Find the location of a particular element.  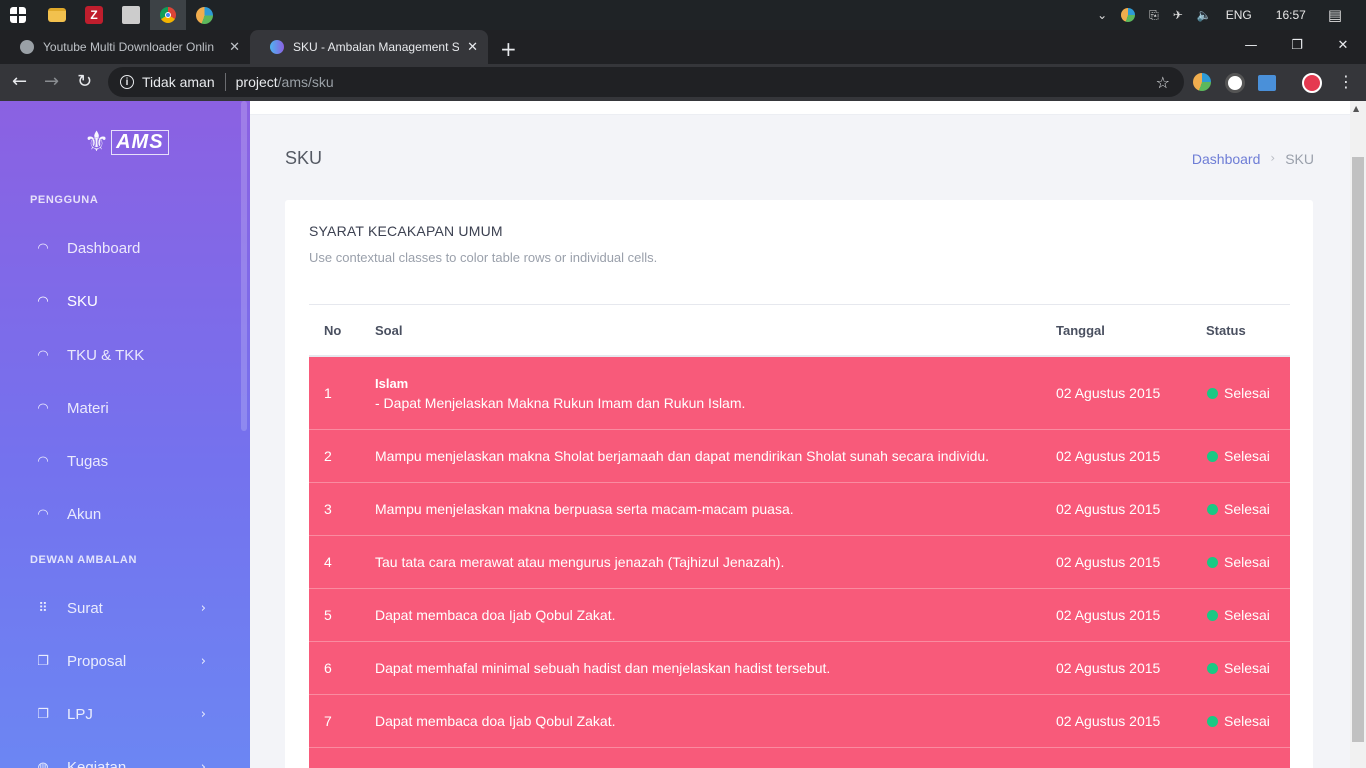

sidebar-item-tku-tkk: ◠ TKU & TKK is located at coordinates (120, 355).